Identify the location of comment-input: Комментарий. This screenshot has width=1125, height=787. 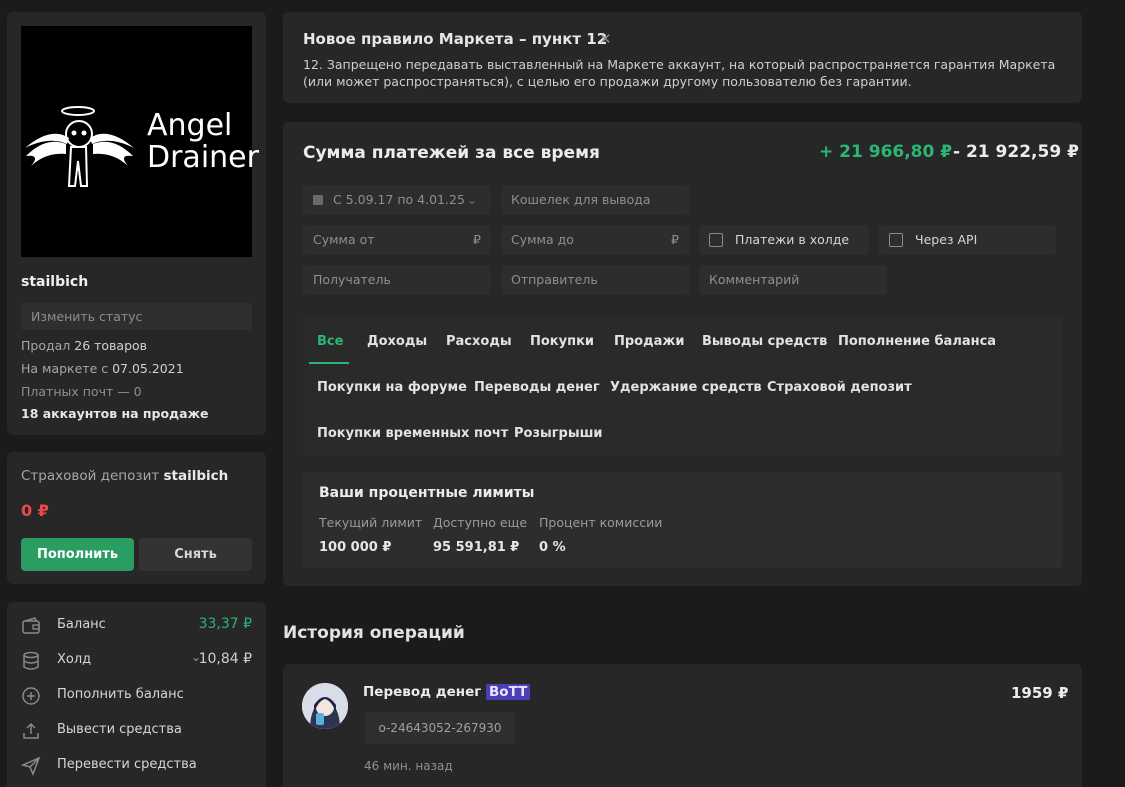
(793, 280).